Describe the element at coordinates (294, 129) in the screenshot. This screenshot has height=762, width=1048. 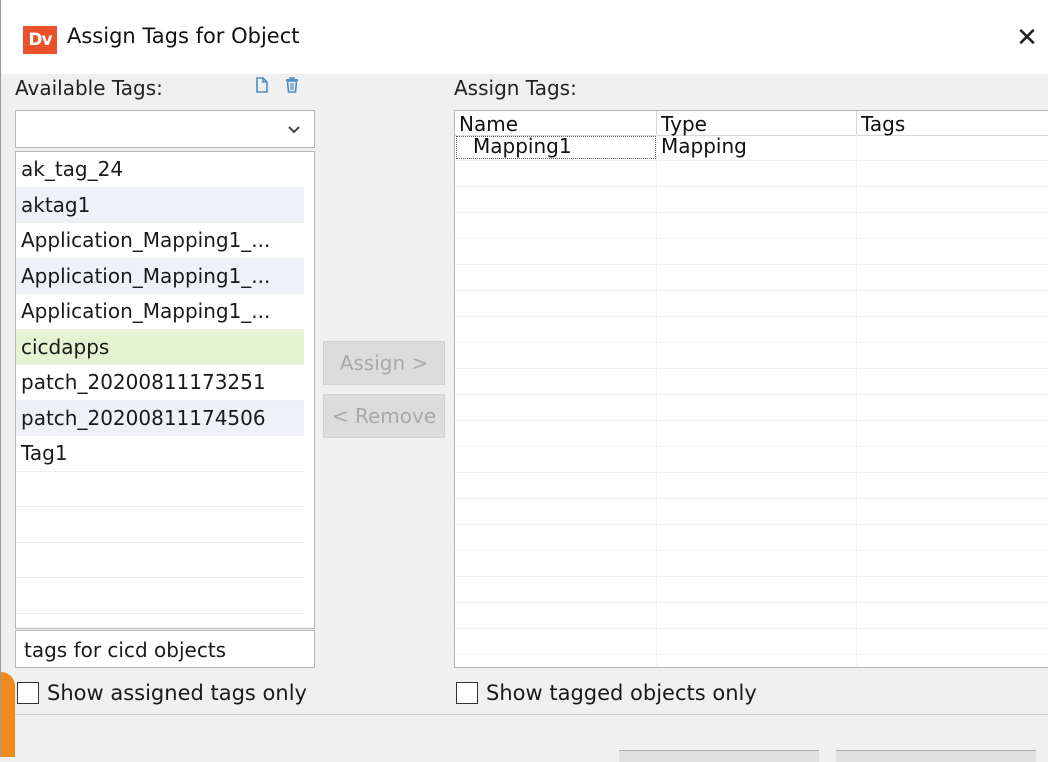
I see `chevron-down-icon` at that location.